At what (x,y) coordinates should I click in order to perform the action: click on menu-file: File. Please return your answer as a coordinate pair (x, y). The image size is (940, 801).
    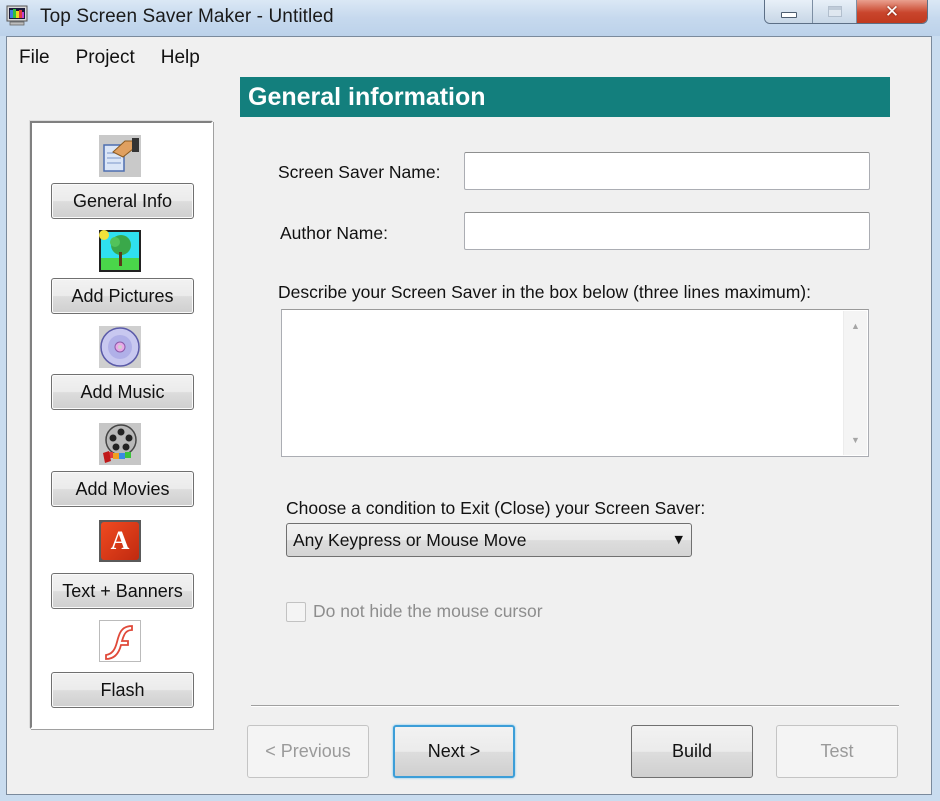
    Looking at the image, I should click on (35, 58).